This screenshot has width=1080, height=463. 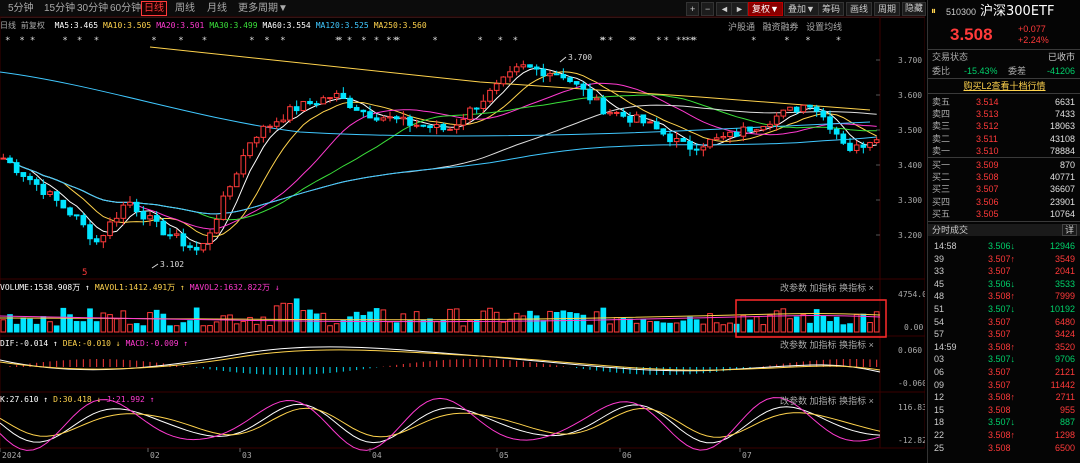 I want to click on ask-row: 卖三 3.512 18063, so click(x=1004, y=126).